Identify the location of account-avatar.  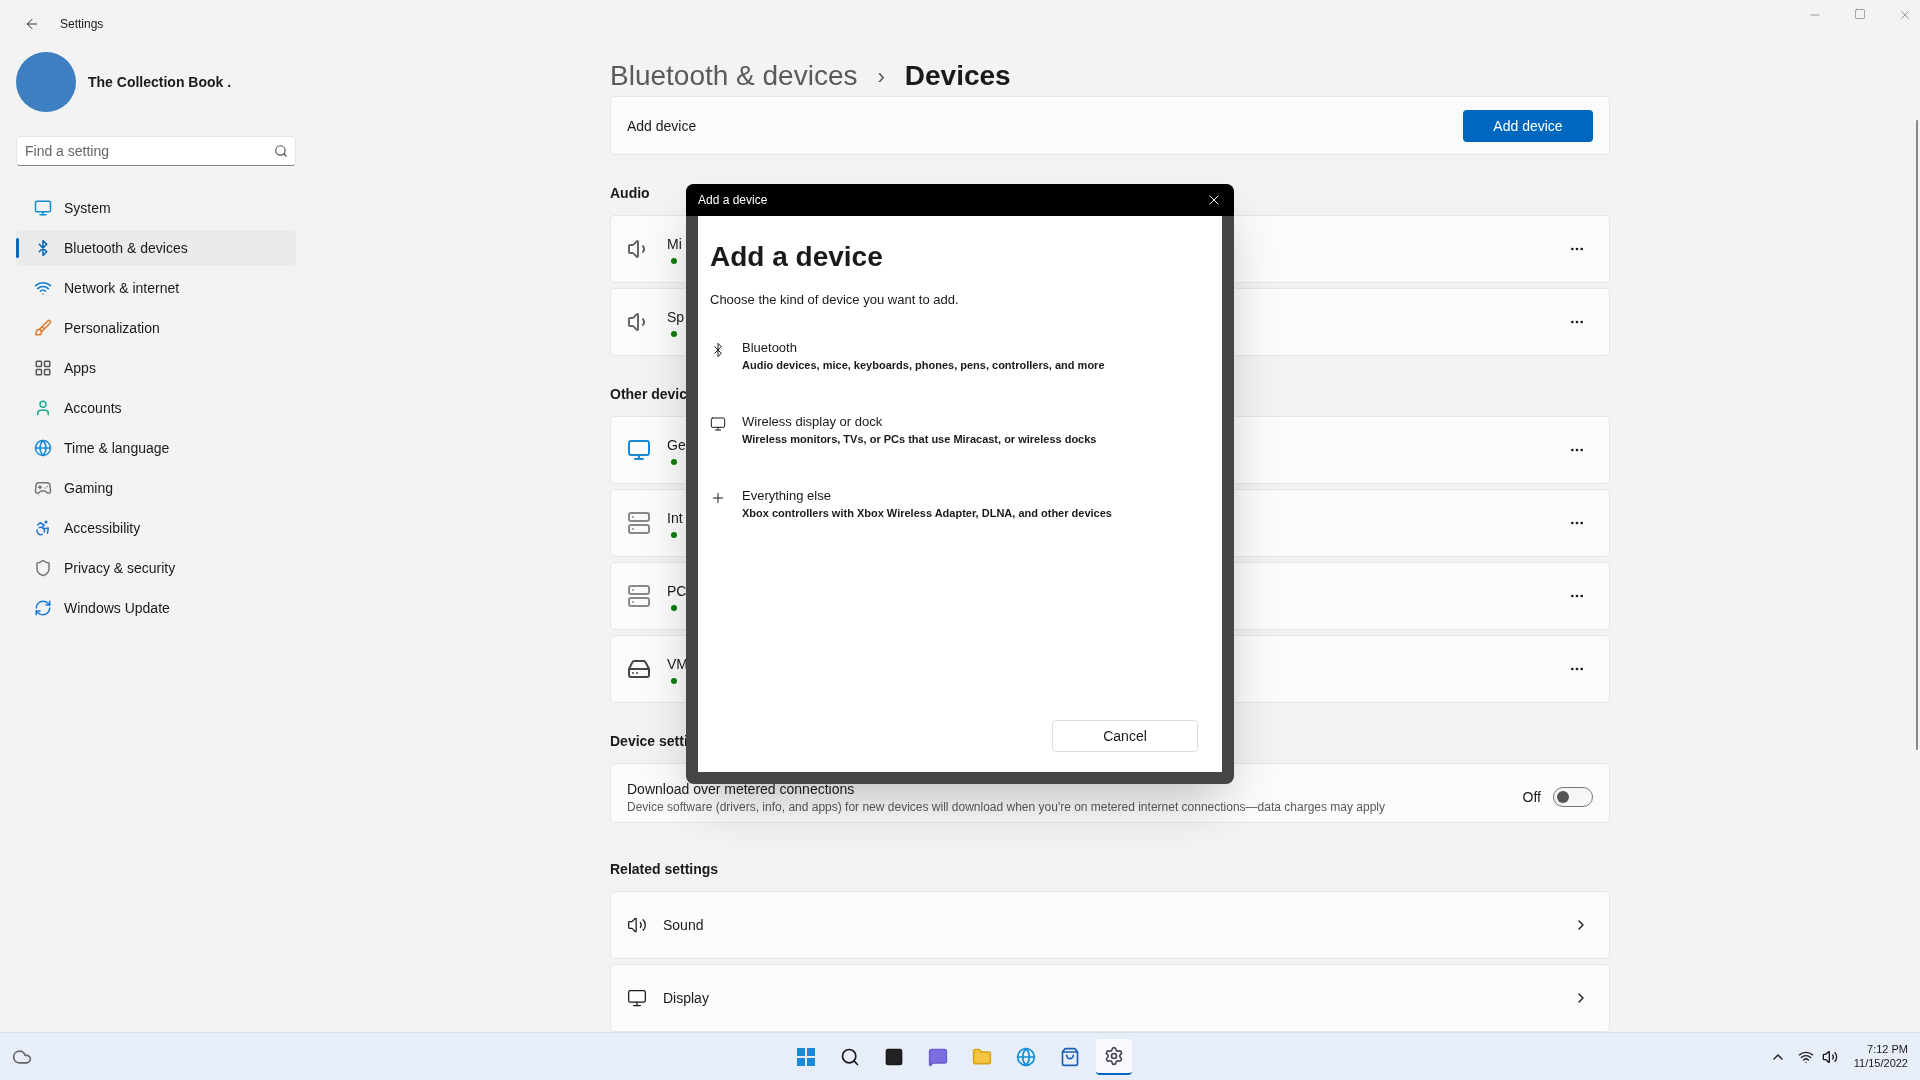
(46, 82).